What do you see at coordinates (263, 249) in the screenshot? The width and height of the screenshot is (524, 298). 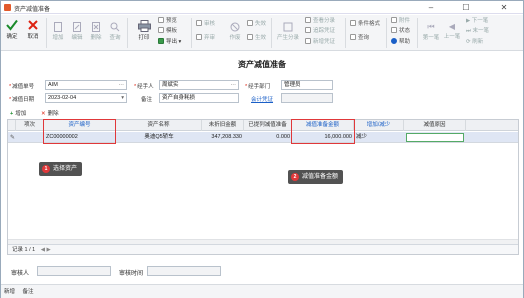 I see `grid-footer: 记录 1 / 1 ◀ ▶` at bounding box center [263, 249].